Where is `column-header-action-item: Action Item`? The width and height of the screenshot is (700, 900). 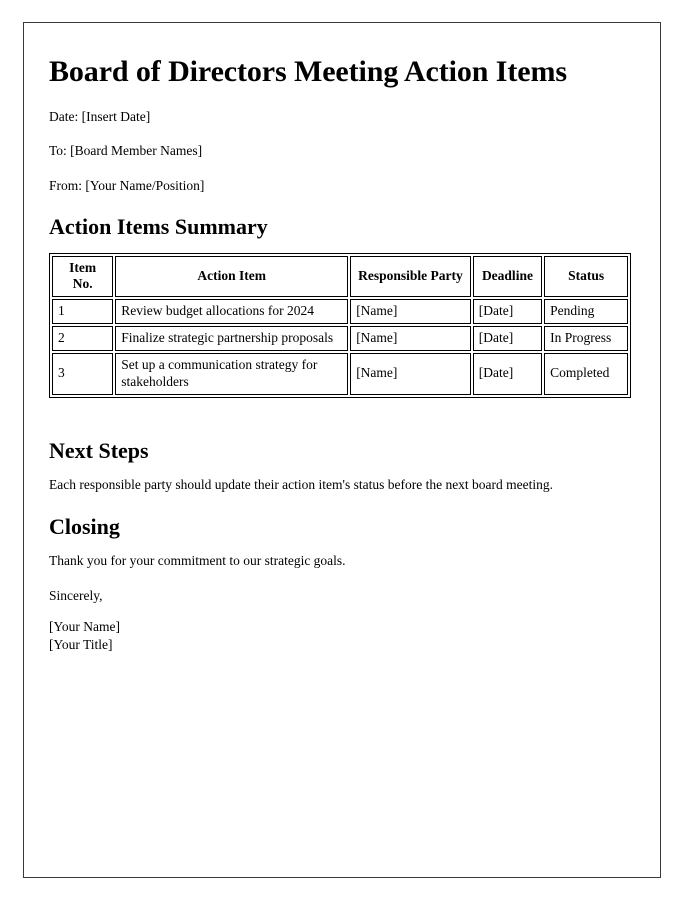 column-header-action-item: Action Item is located at coordinates (232, 276).